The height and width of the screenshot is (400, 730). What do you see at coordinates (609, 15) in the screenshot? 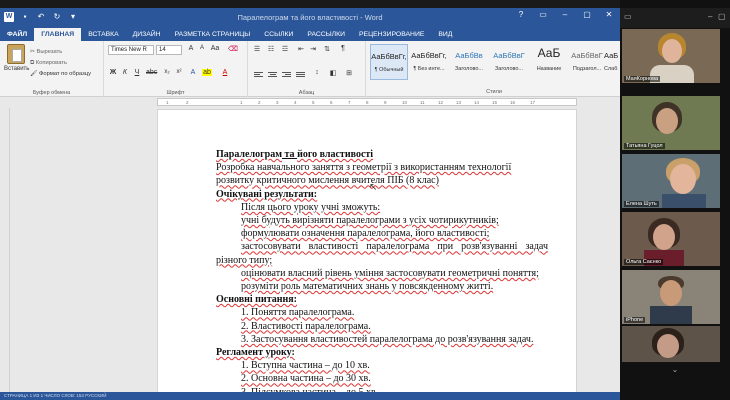
I see `close-button: ✕` at bounding box center [609, 15].